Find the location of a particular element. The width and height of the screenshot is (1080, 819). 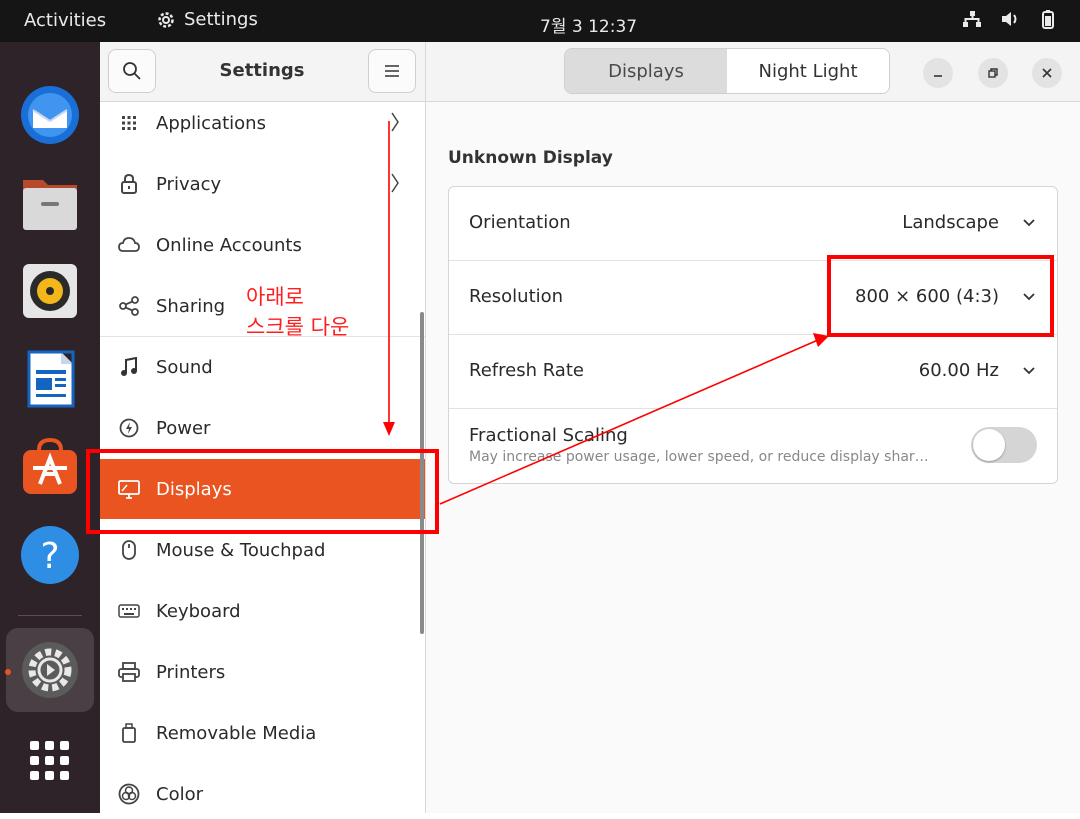

sidebar-title: Settings is located at coordinates (262, 70).